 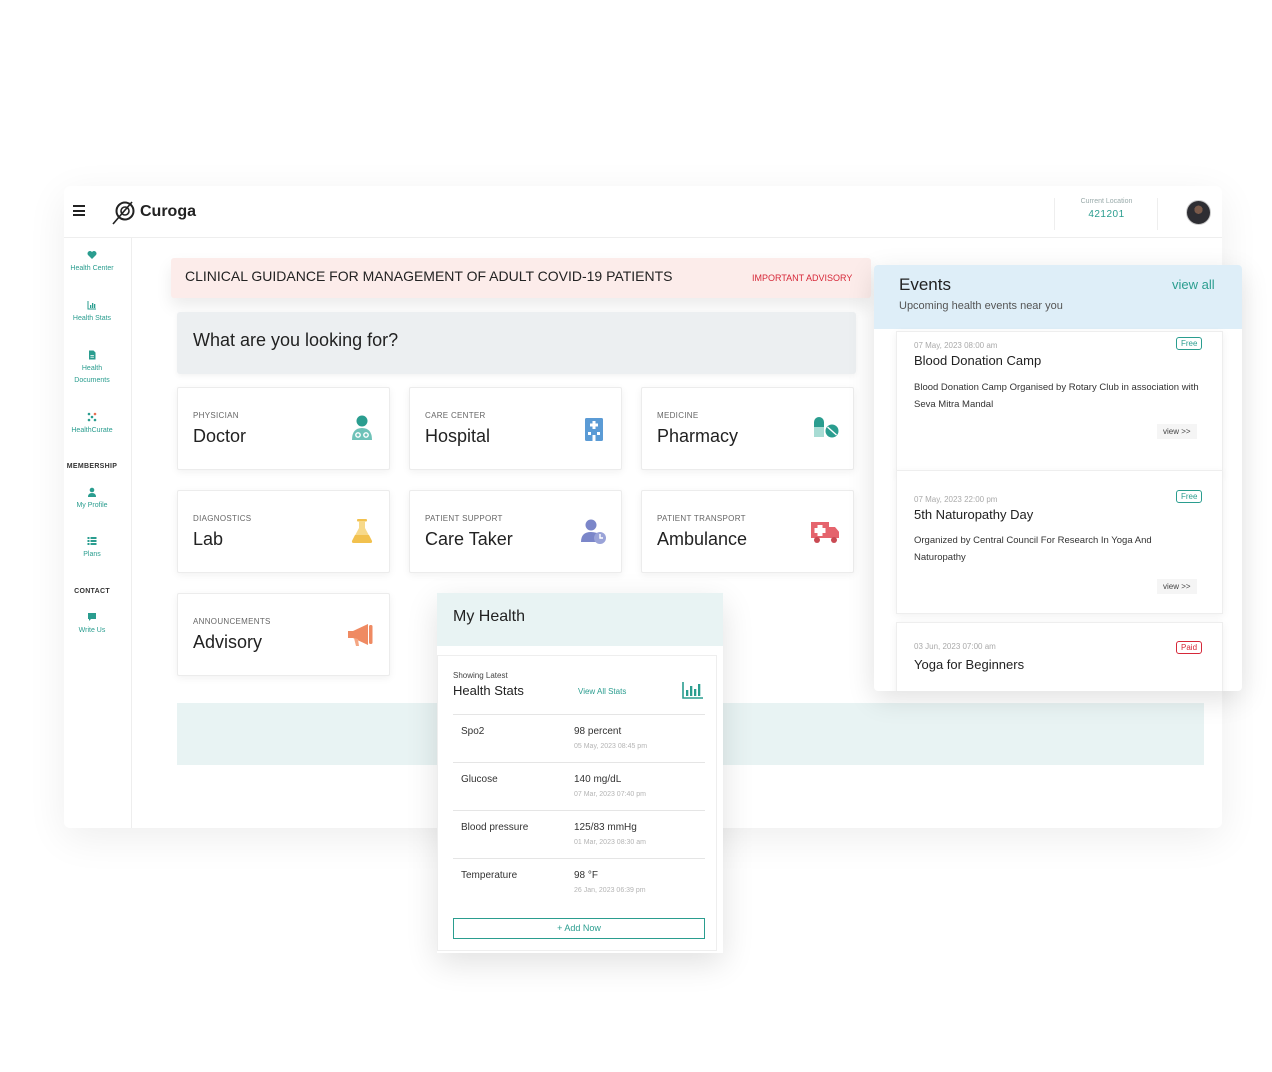 I want to click on sidebar-item-health-center: Health Center, so click(x=92, y=262).